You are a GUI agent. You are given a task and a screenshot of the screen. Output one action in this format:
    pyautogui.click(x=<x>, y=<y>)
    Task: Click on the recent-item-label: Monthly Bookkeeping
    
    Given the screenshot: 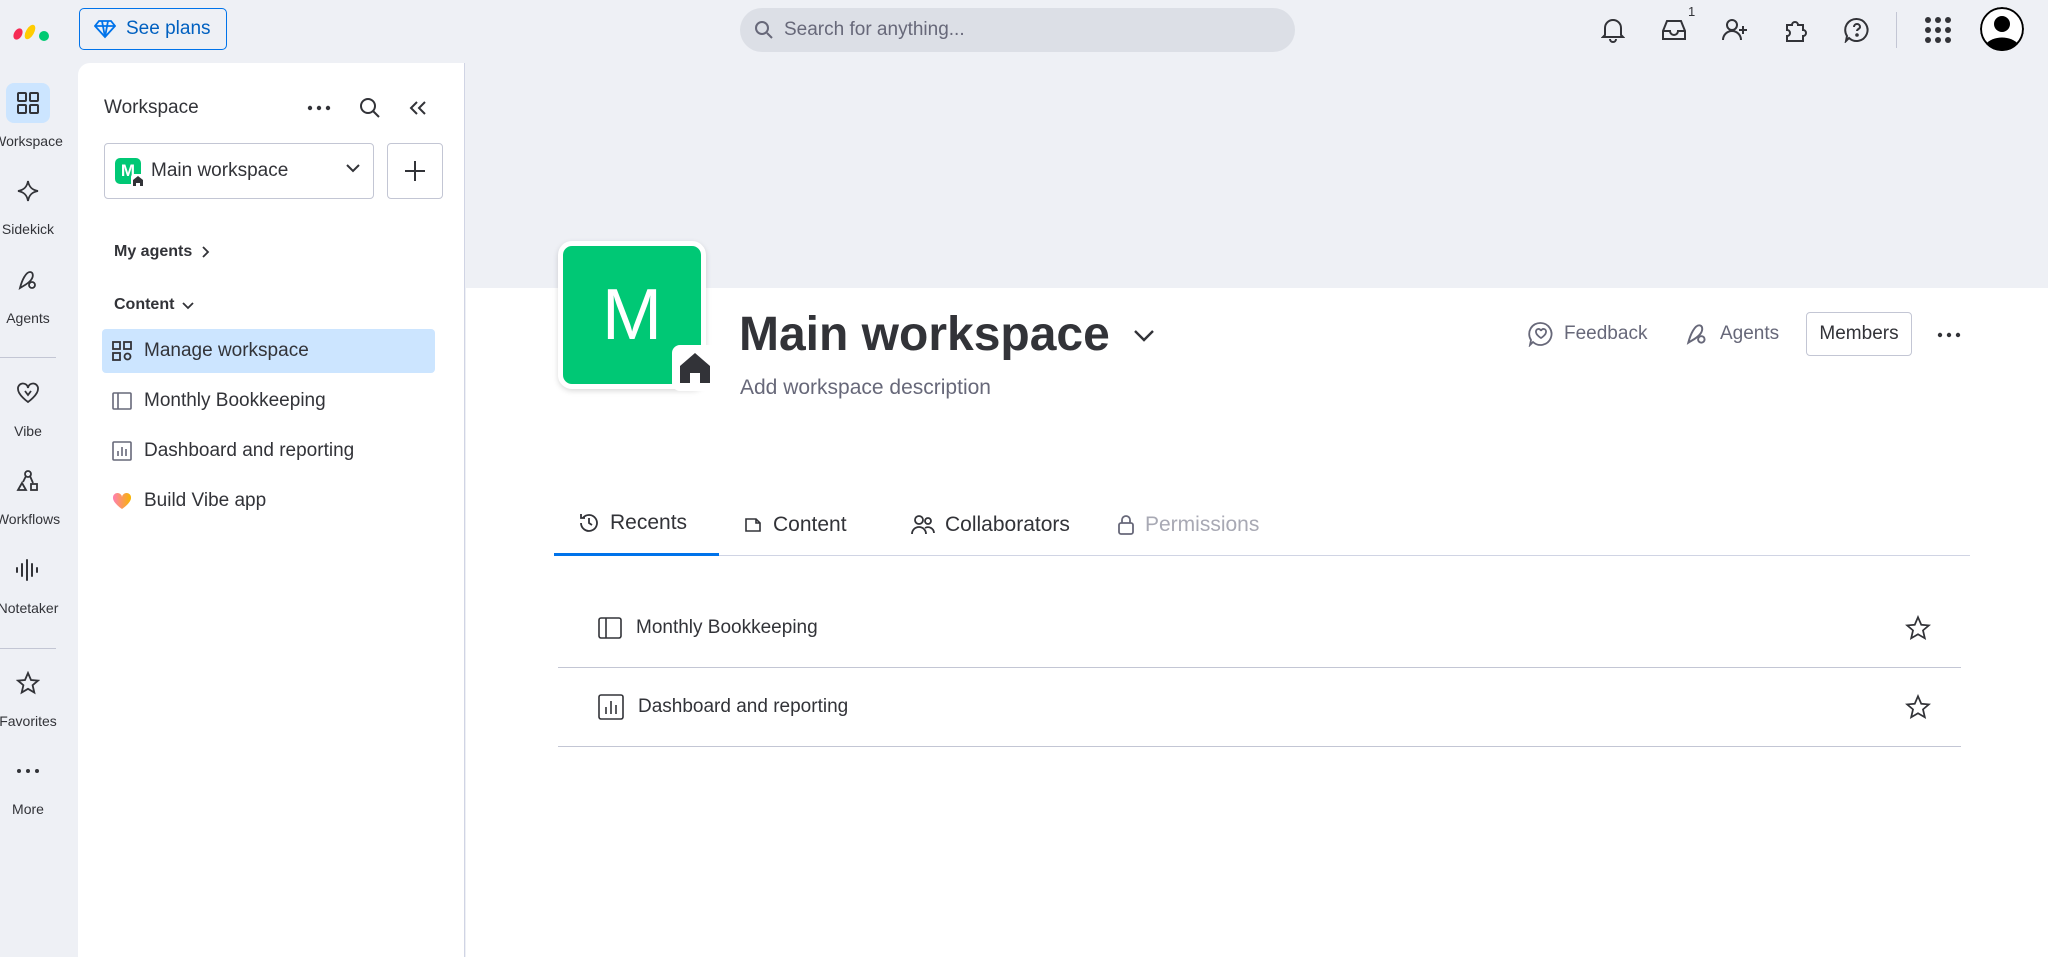 What is the action you would take?
    pyautogui.click(x=727, y=627)
    